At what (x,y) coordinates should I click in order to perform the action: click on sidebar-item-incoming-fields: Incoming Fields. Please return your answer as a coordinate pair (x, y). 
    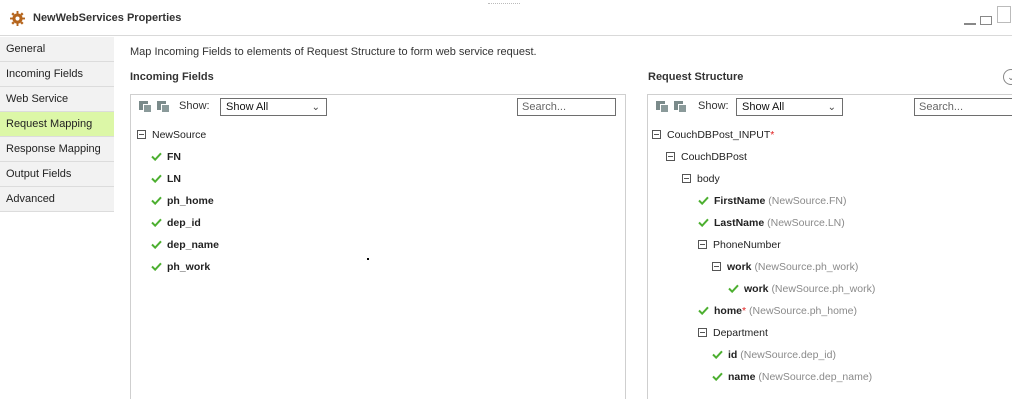
    Looking at the image, I should click on (57, 74).